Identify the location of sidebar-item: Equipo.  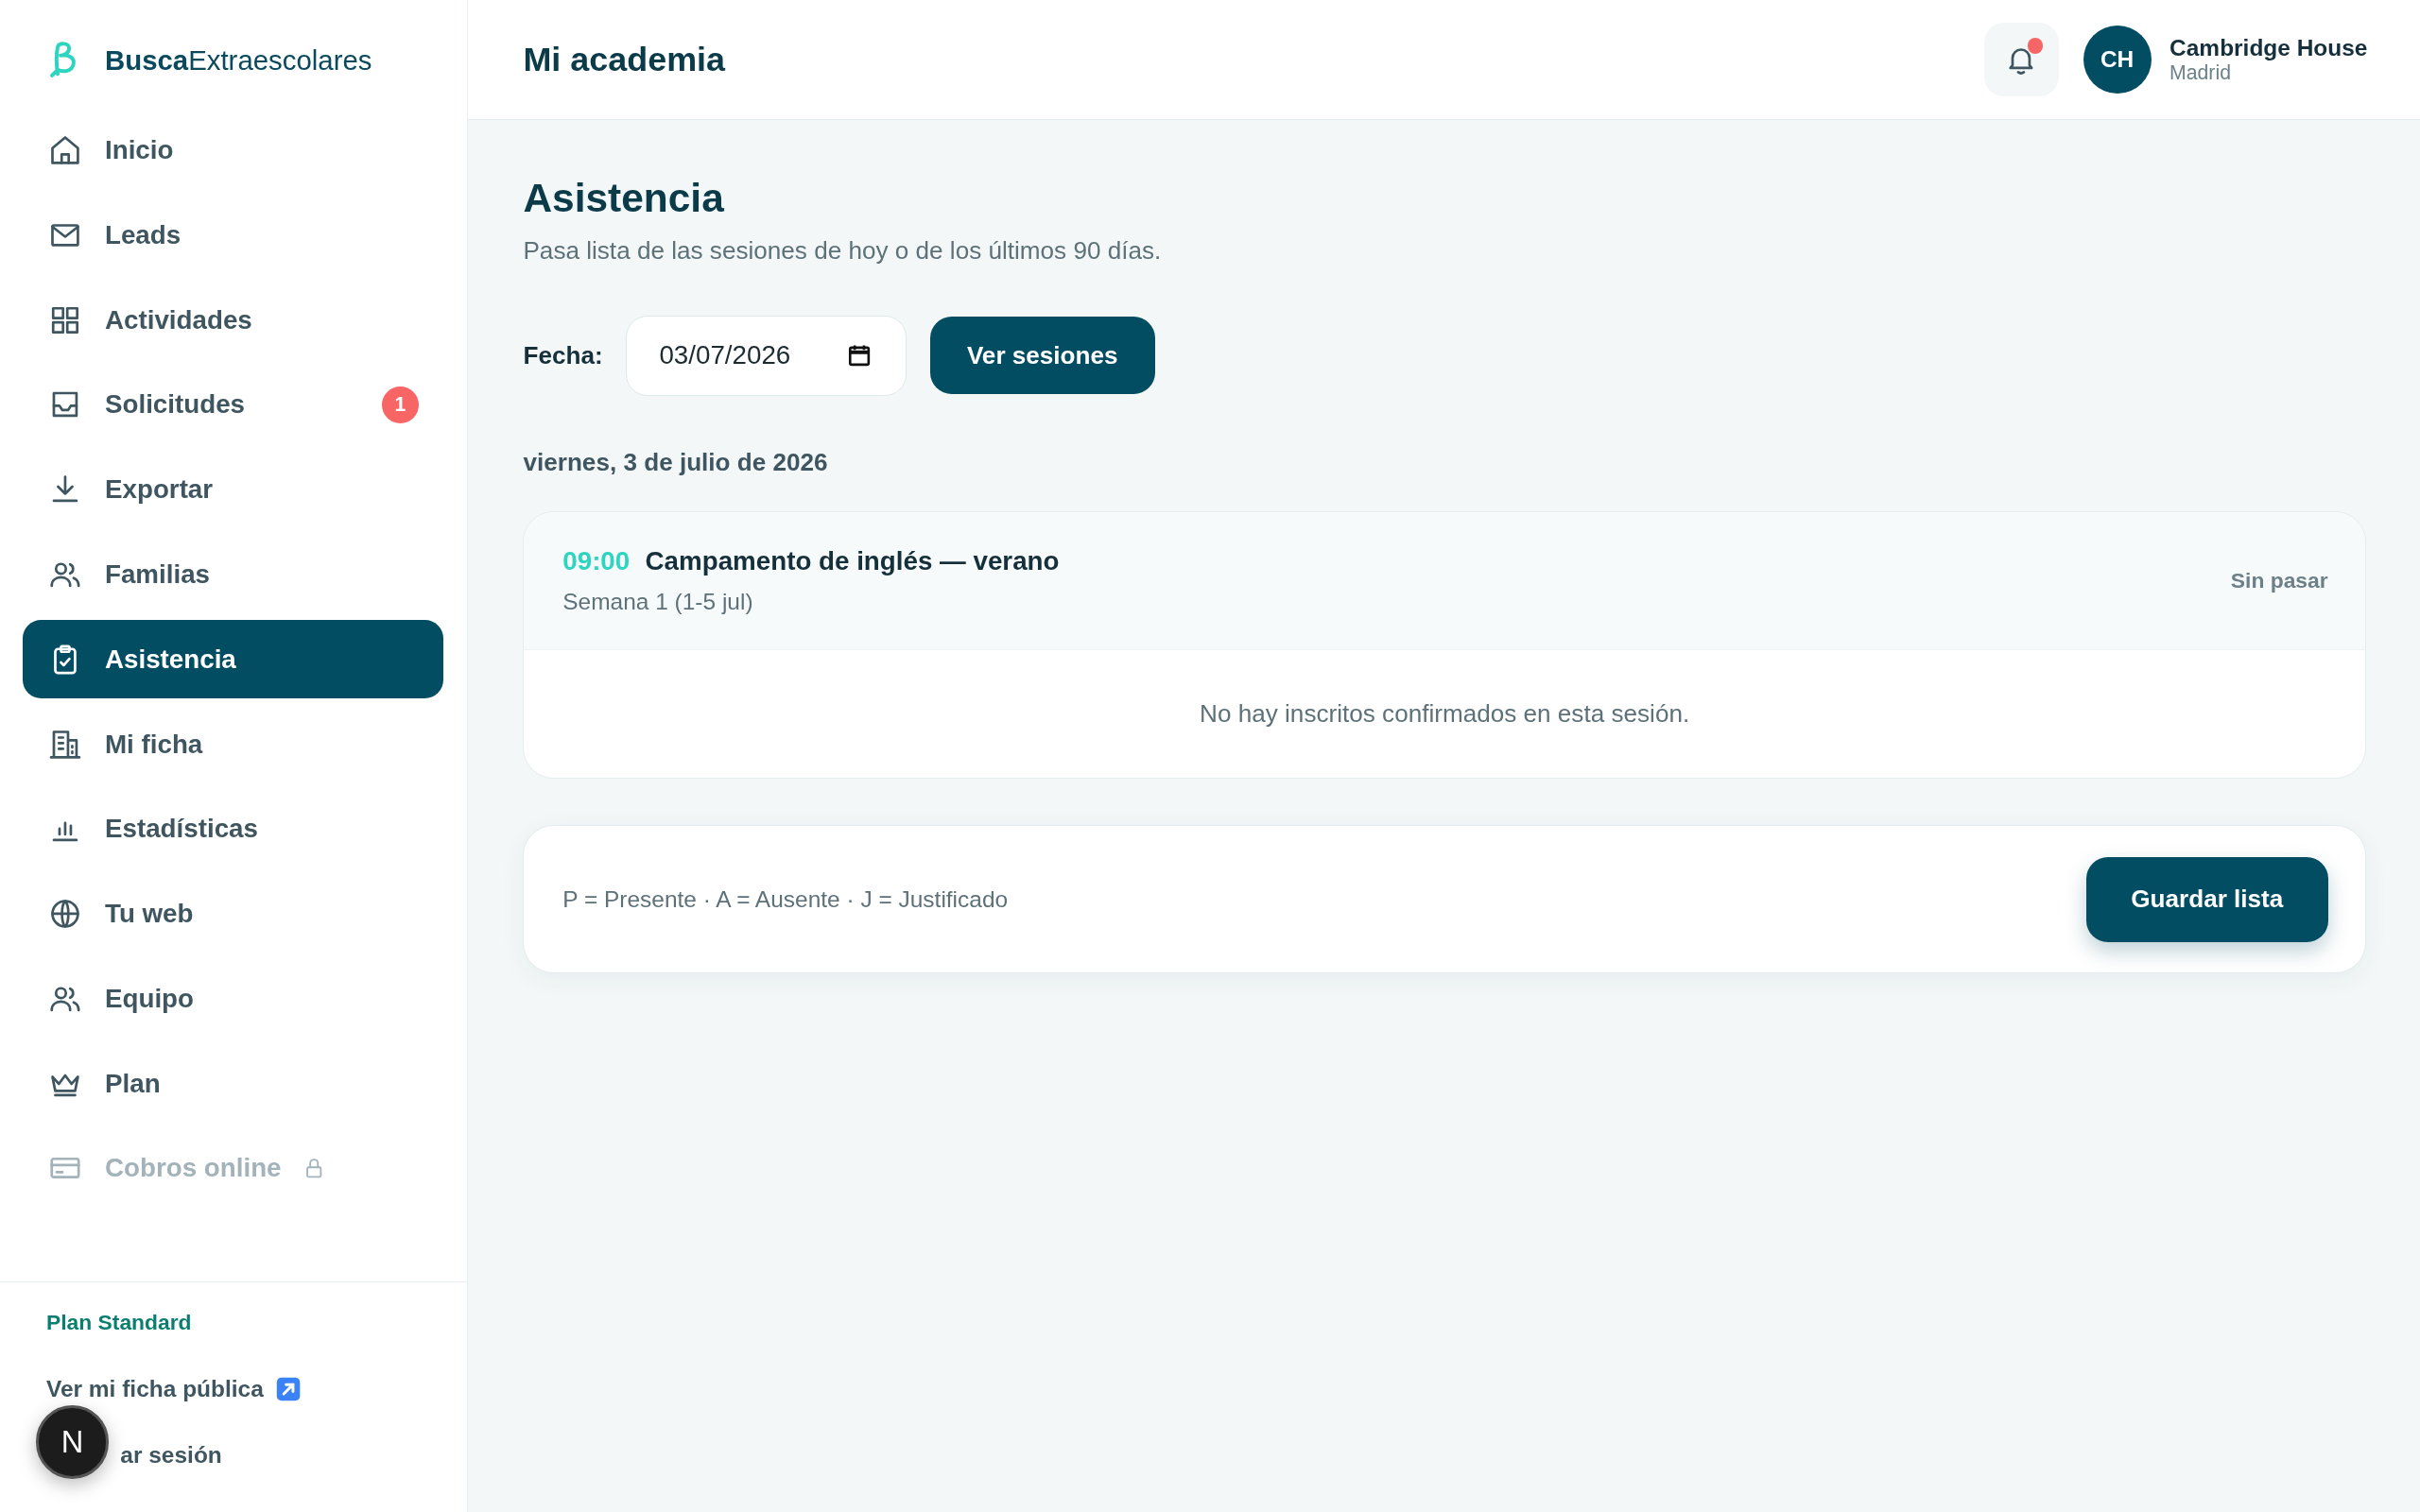
(234, 999).